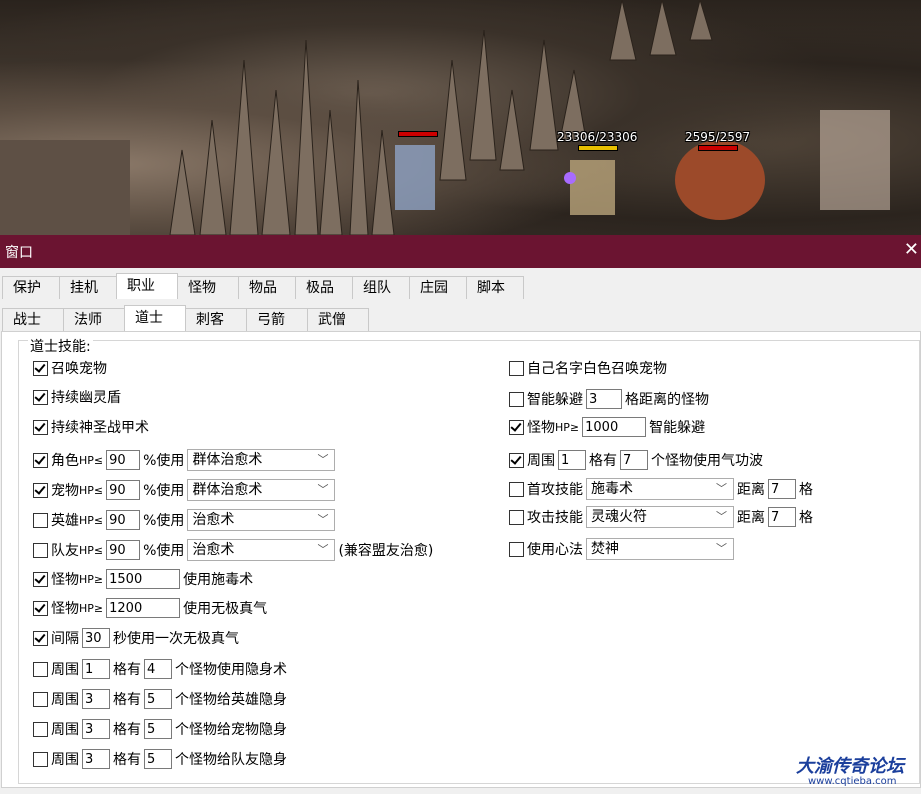  I want to click on qigong-checkbox, so click(516, 460).